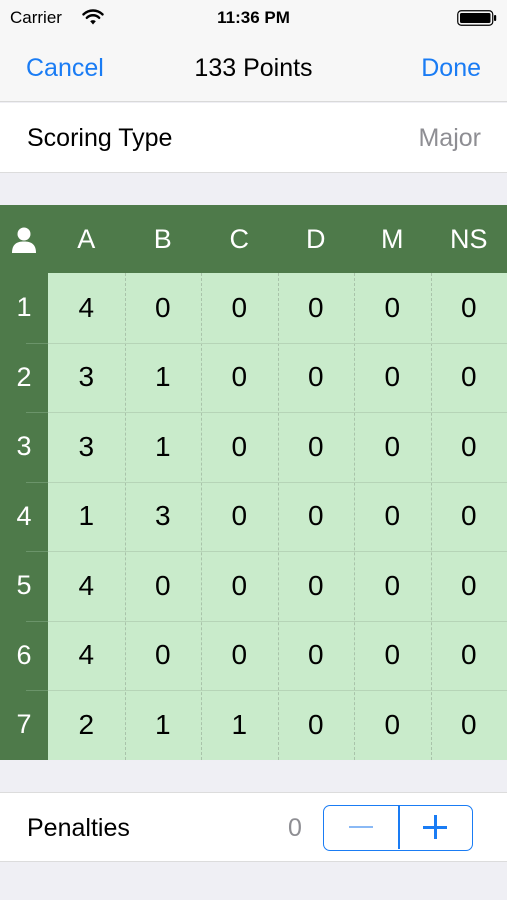 Image resolution: width=507 pixels, height=900 pixels. I want to click on scoring-type-label: Scoring Type, so click(100, 138).